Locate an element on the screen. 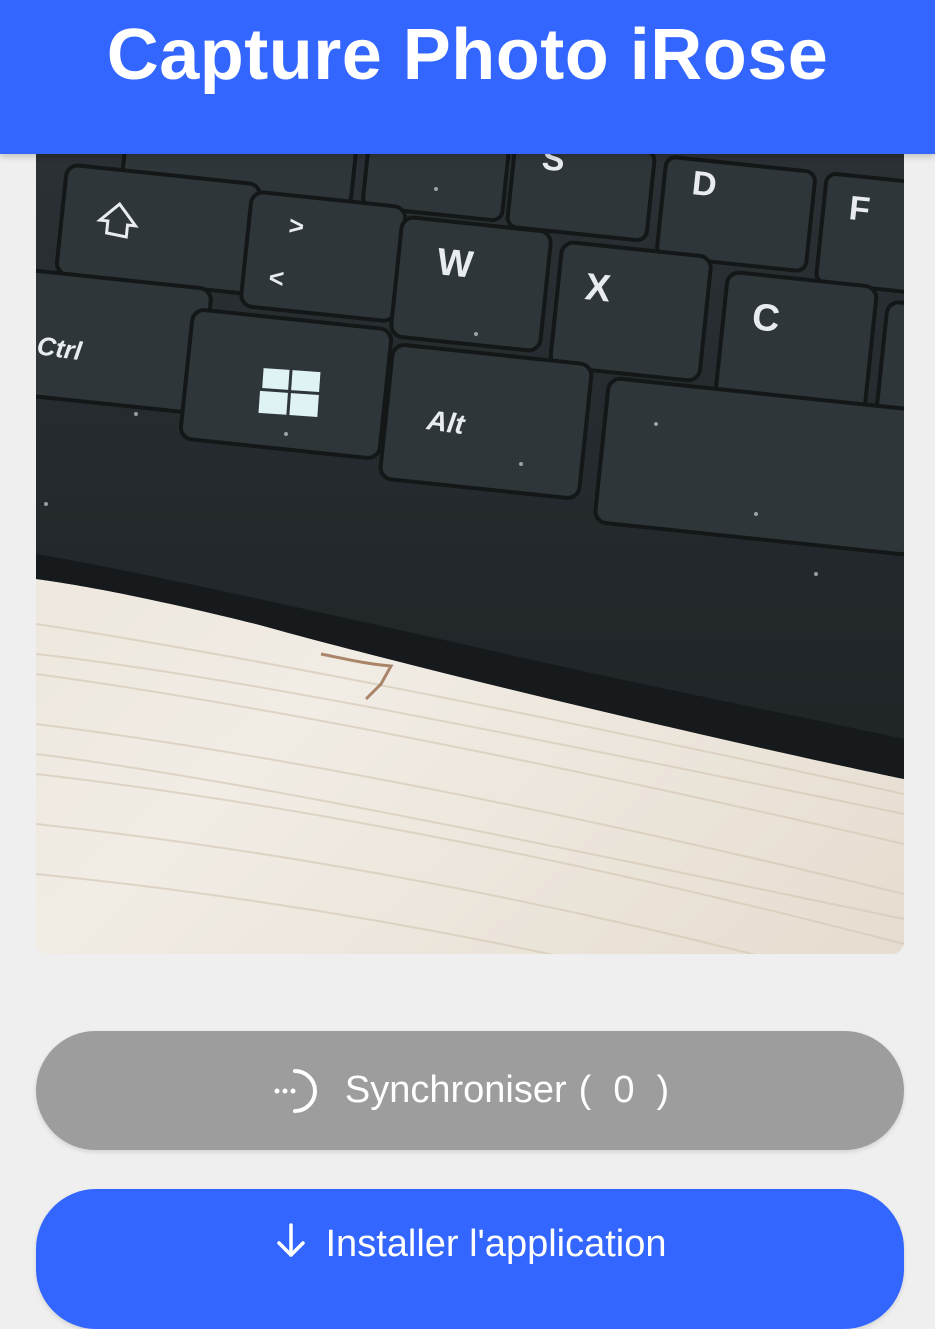 The height and width of the screenshot is (1329, 935). key-label-less: < is located at coordinates (276, 277).